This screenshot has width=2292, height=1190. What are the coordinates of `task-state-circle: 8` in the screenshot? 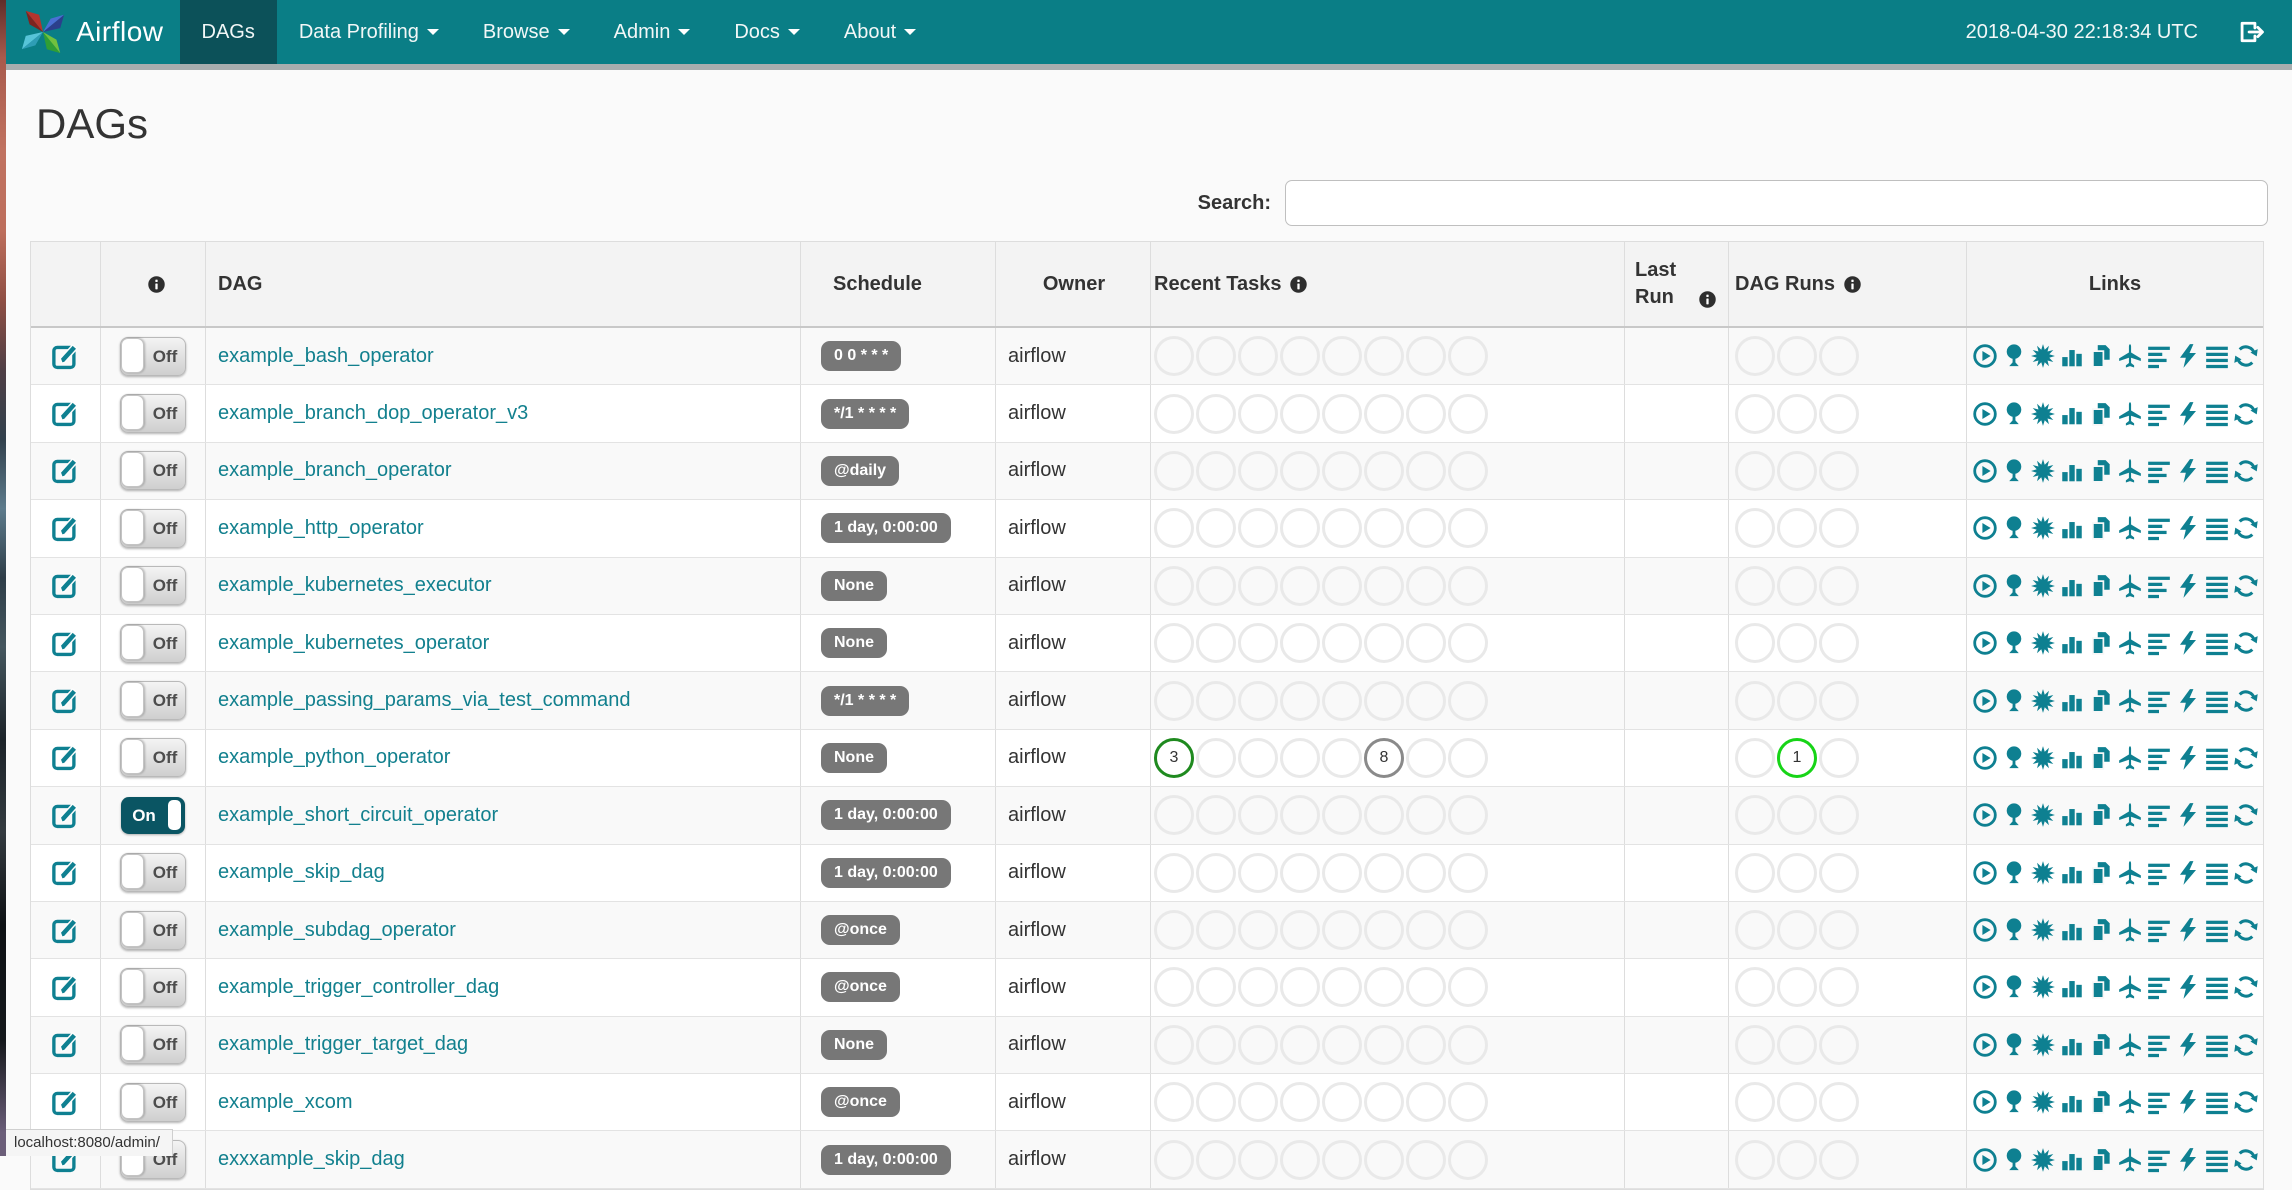 It's located at (1384, 757).